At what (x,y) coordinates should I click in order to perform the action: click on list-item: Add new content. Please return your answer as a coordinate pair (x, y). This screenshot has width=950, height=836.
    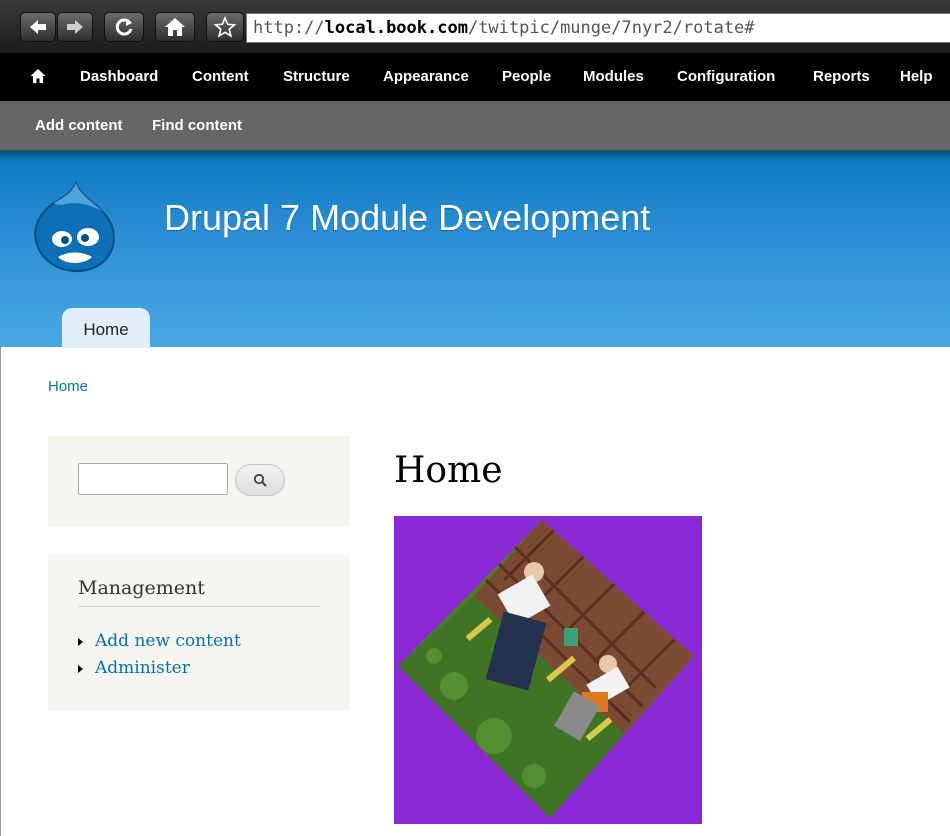
    Looking at the image, I should click on (159, 644).